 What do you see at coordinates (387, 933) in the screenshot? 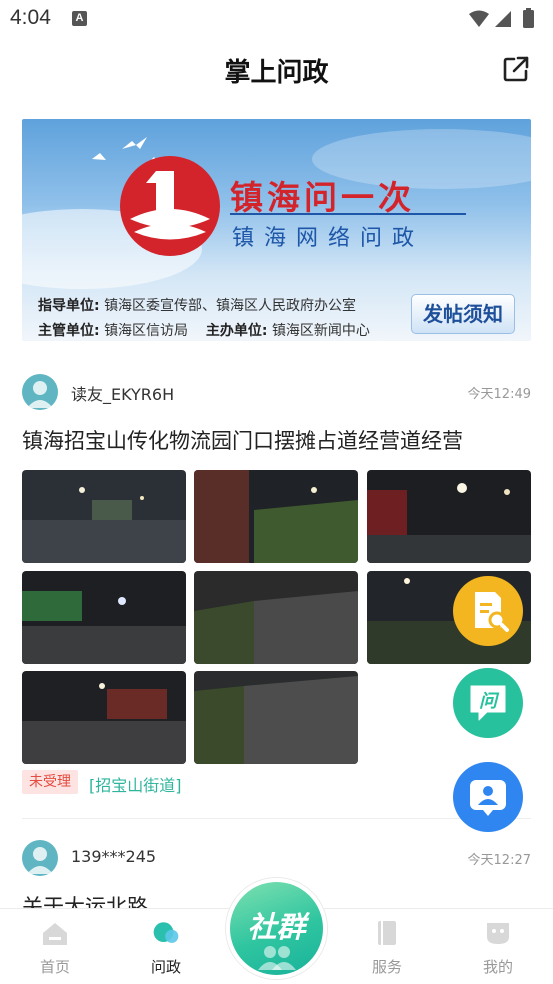
I see `book-icon` at bounding box center [387, 933].